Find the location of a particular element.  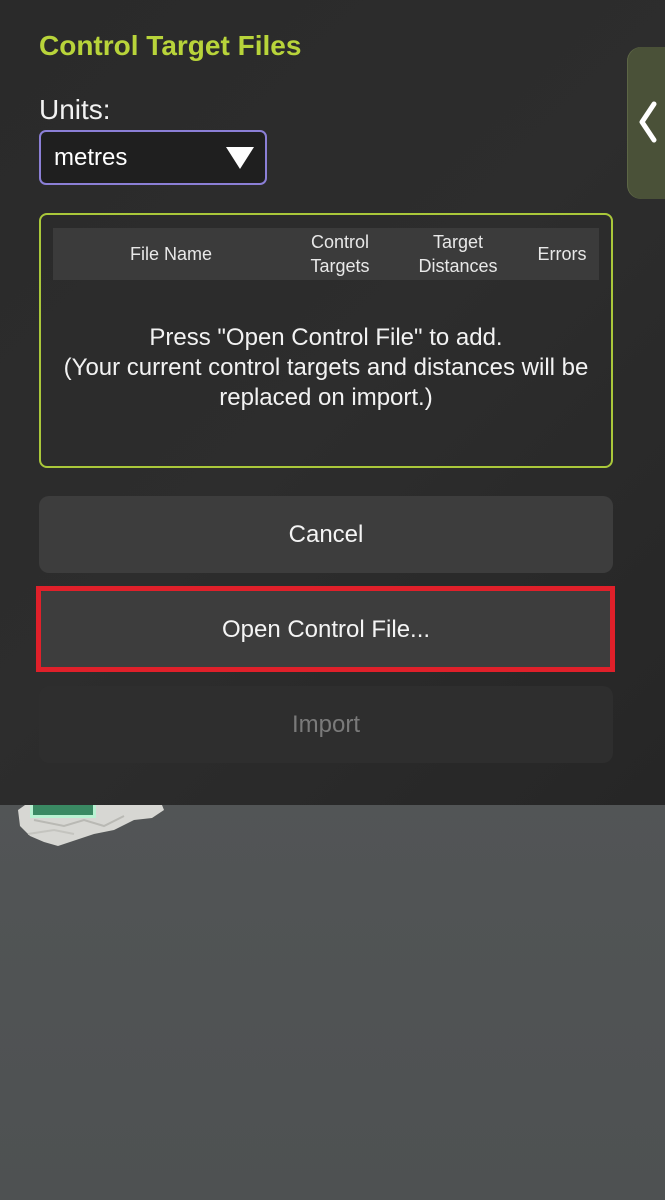

side-panel-tab is located at coordinates (646, 123).